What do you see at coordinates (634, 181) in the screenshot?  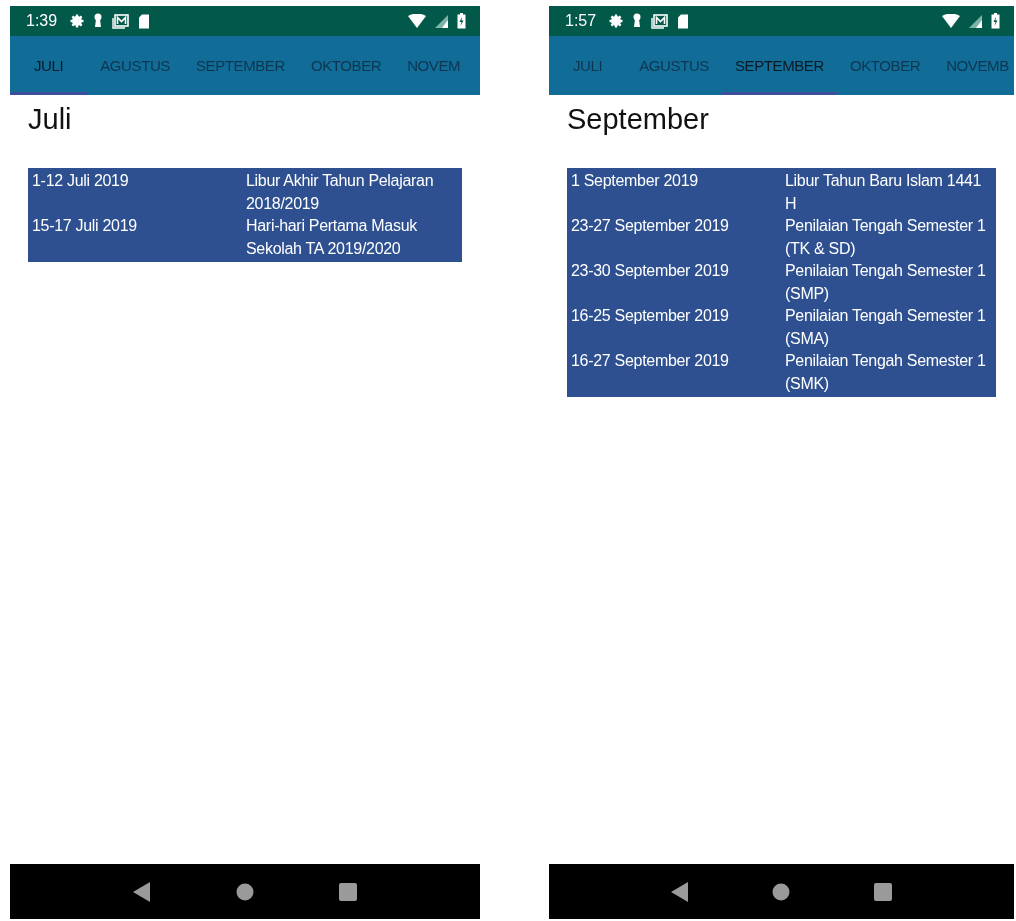 I see `date-cell-text: 1 September 2019` at bounding box center [634, 181].